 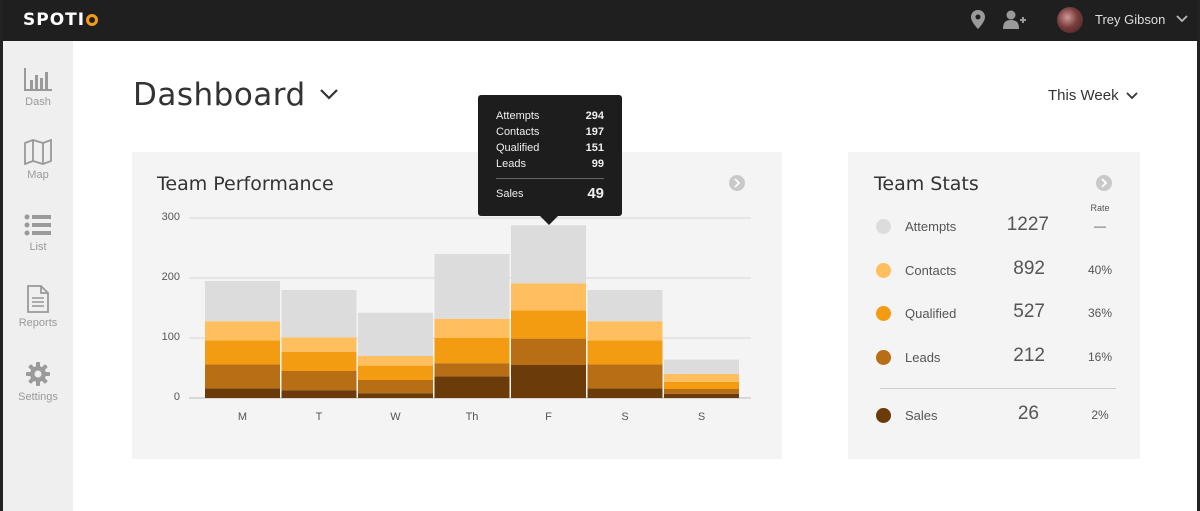 What do you see at coordinates (176, 397) in the screenshot?
I see `y-tick-label: 0` at bounding box center [176, 397].